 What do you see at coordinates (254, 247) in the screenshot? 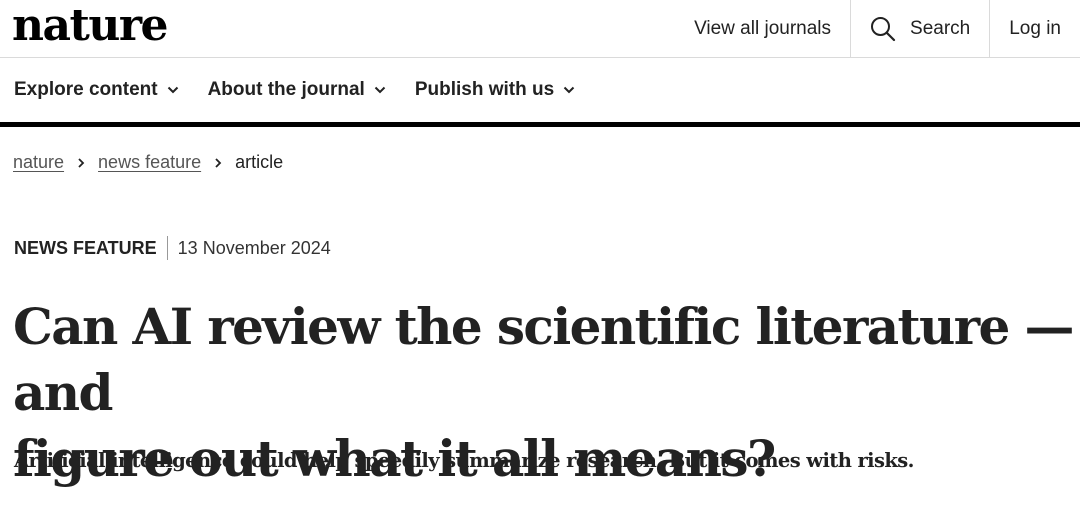
I see `article-date: 13 November 2024` at bounding box center [254, 247].